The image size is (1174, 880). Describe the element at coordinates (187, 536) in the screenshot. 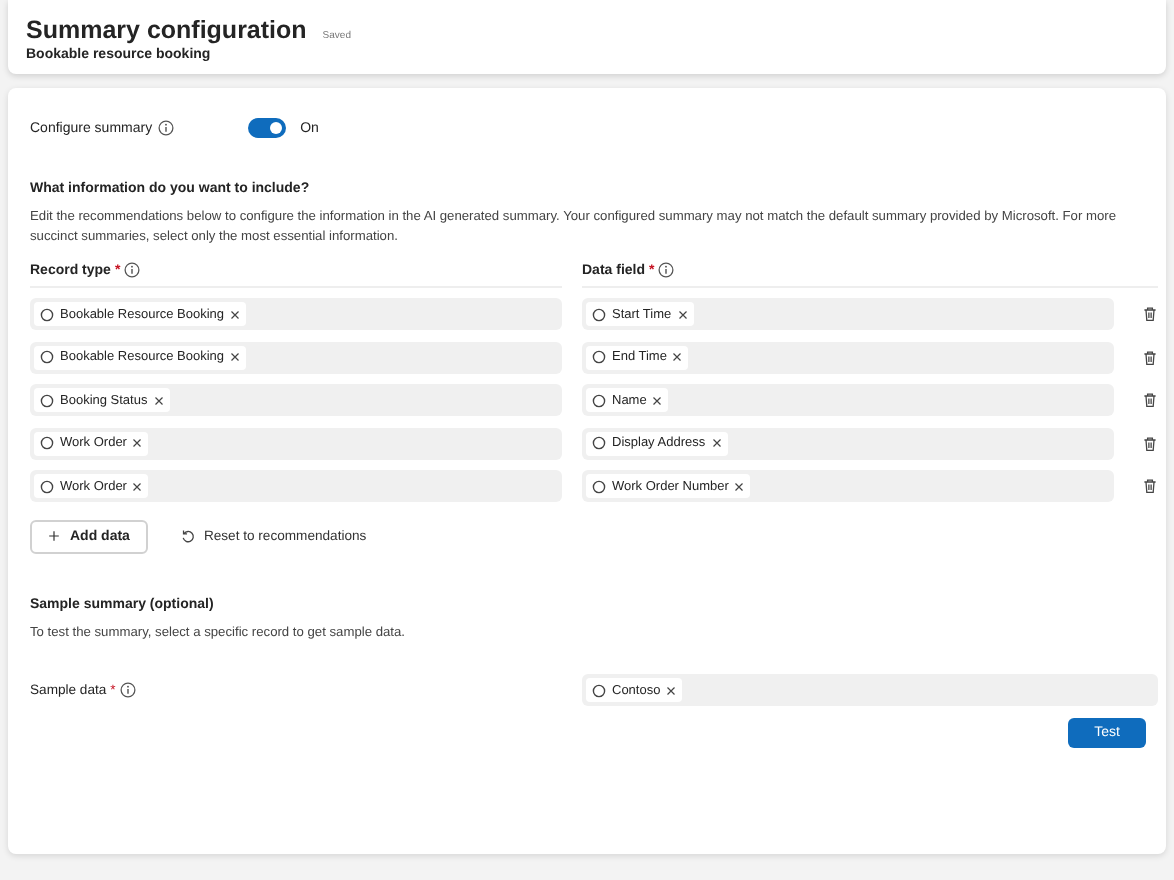

I see `undo-icon` at that location.